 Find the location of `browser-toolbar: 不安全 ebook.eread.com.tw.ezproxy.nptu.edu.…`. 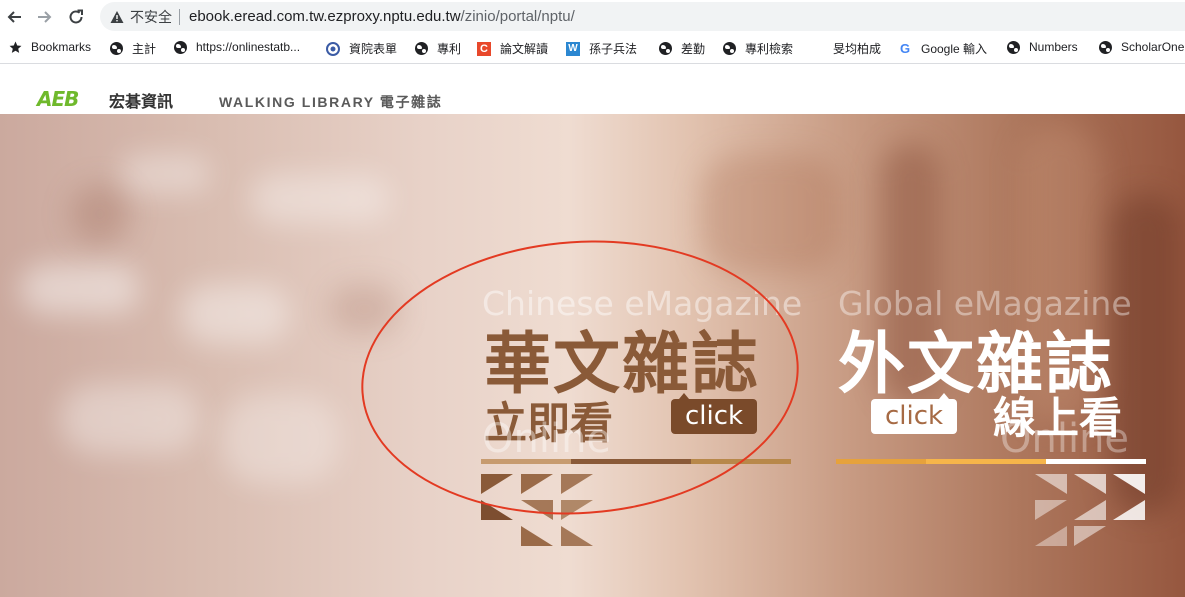

browser-toolbar: 不安全 ebook.eread.com.tw.ezproxy.nptu.edu.… is located at coordinates (592, 16).